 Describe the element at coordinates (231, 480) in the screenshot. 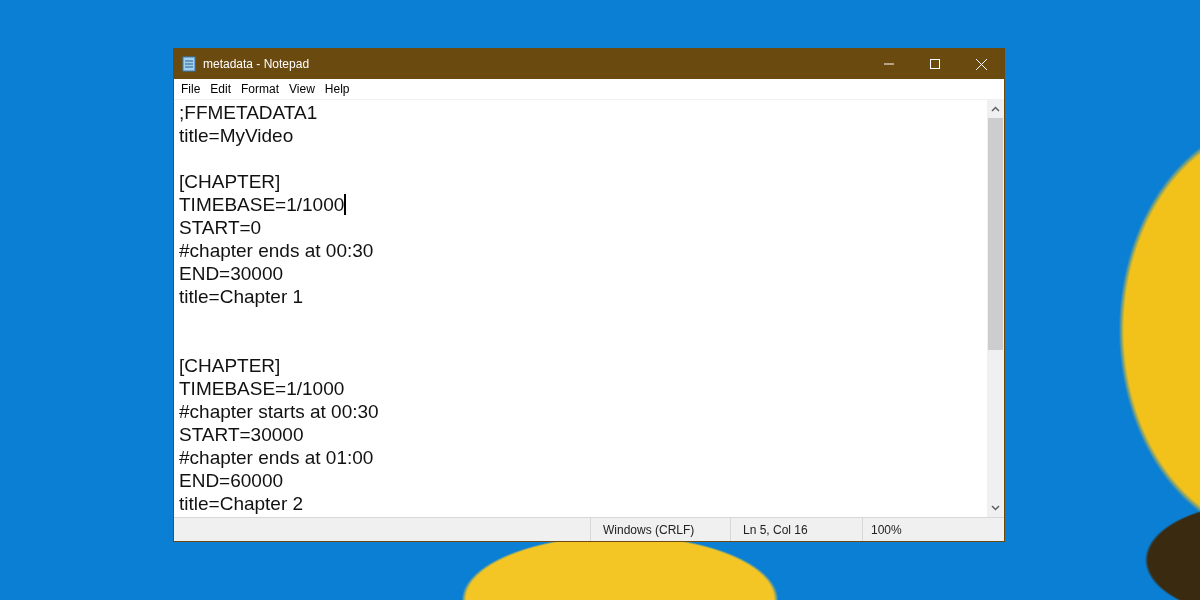

I see `text-line: END=60000` at that location.